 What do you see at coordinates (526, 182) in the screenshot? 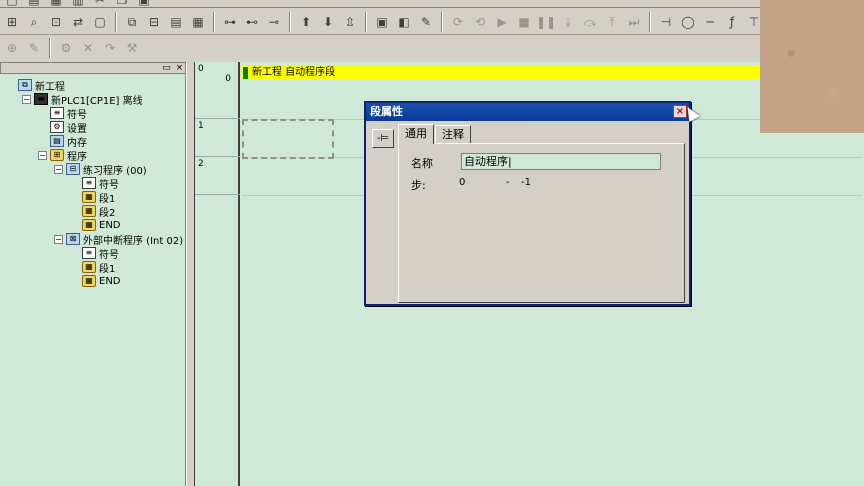
I see `step-end: -1` at bounding box center [526, 182].